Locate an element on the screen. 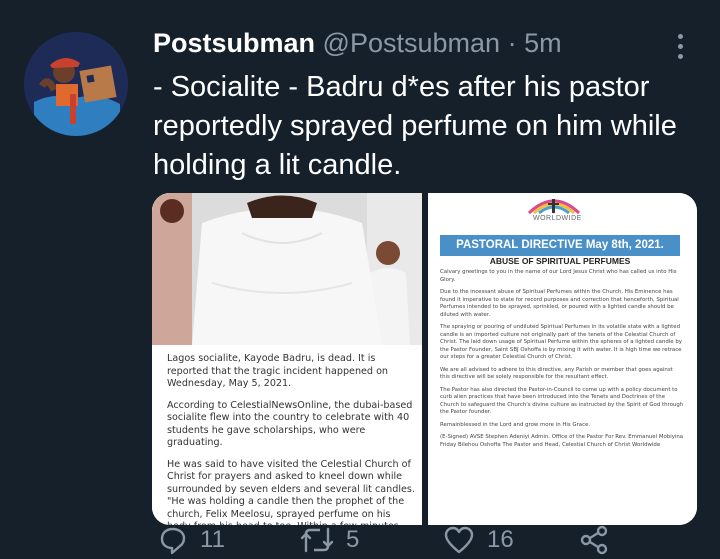 The height and width of the screenshot is (559, 720). tweet-timestamp: 5m is located at coordinates (543, 43).